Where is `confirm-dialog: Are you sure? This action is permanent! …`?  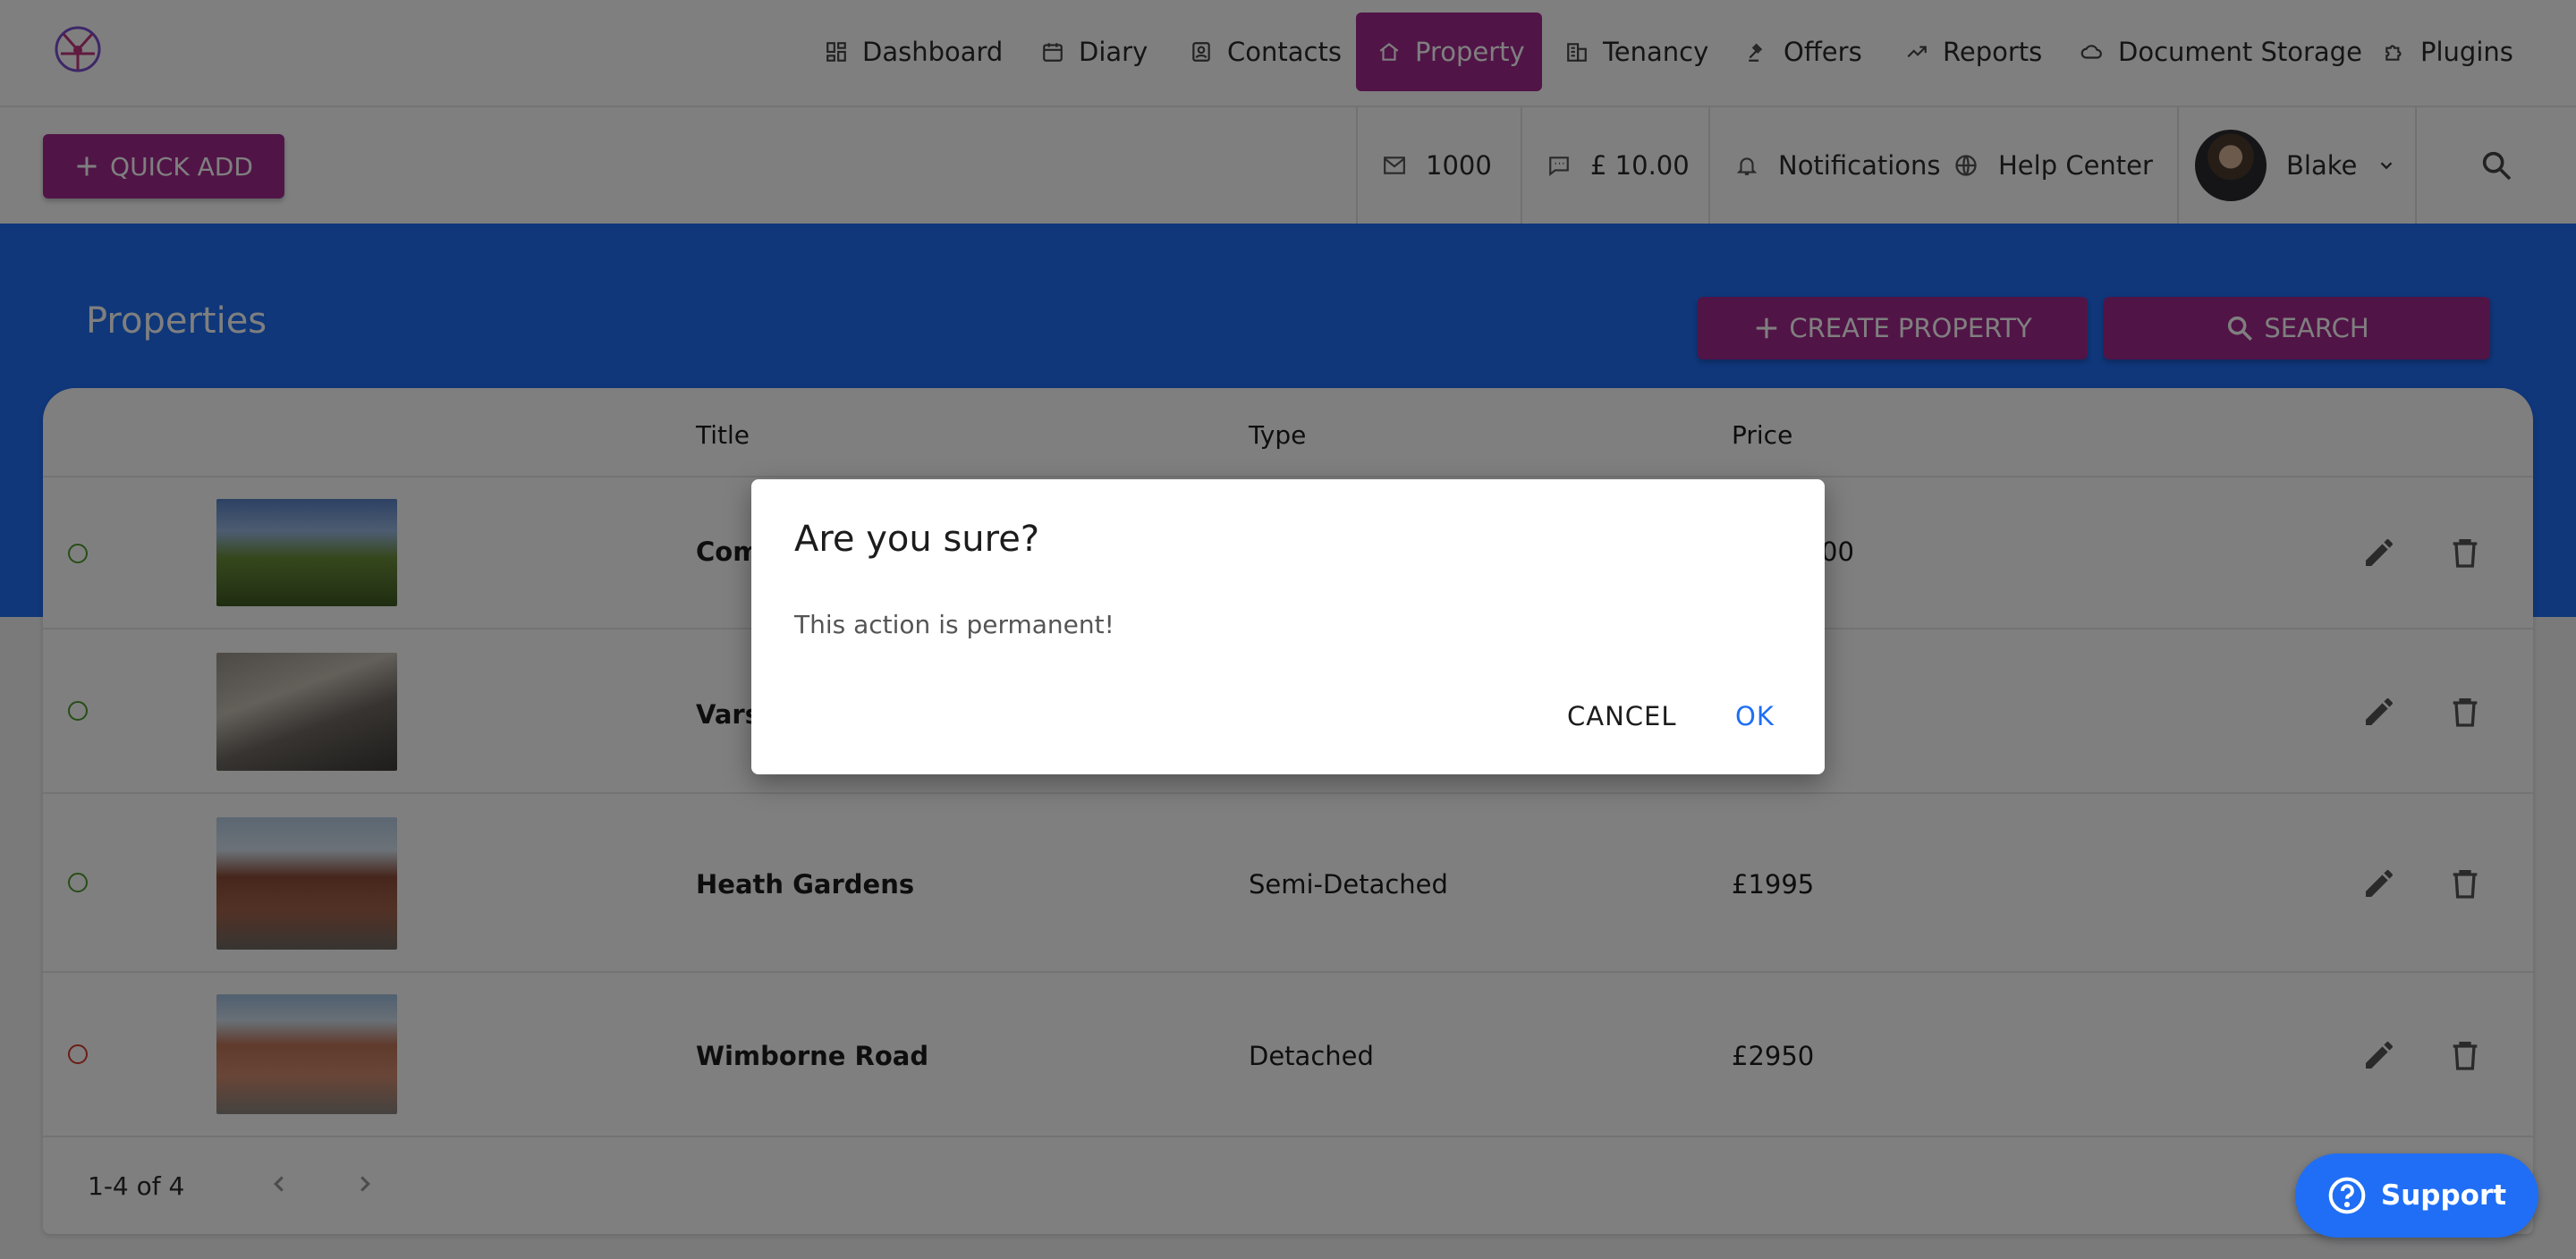 confirm-dialog: Are you sure? This action is permanent! … is located at coordinates (1288, 627).